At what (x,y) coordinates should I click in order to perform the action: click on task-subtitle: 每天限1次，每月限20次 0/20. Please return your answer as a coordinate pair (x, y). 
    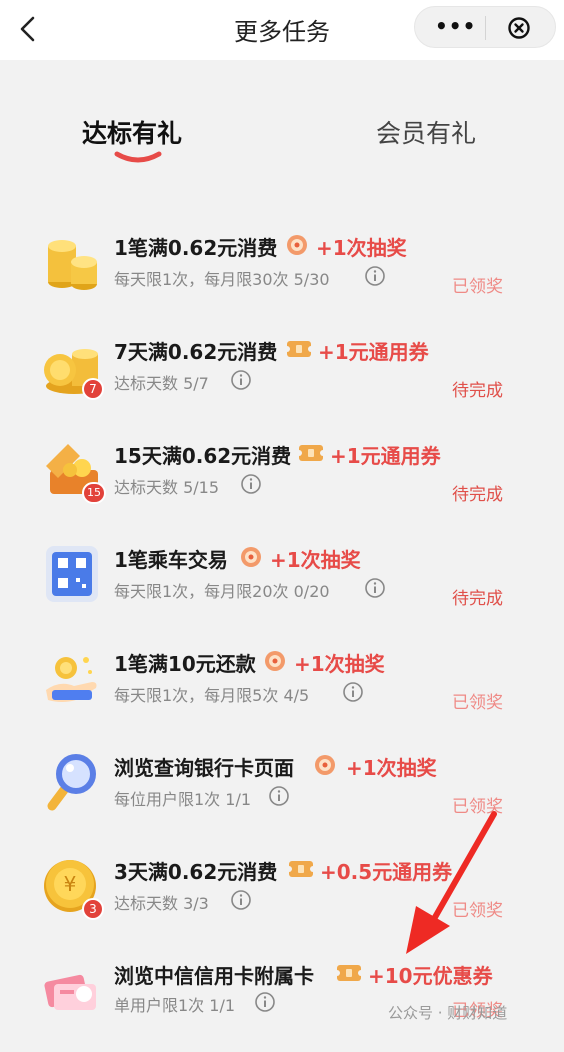
    Looking at the image, I should click on (222, 591).